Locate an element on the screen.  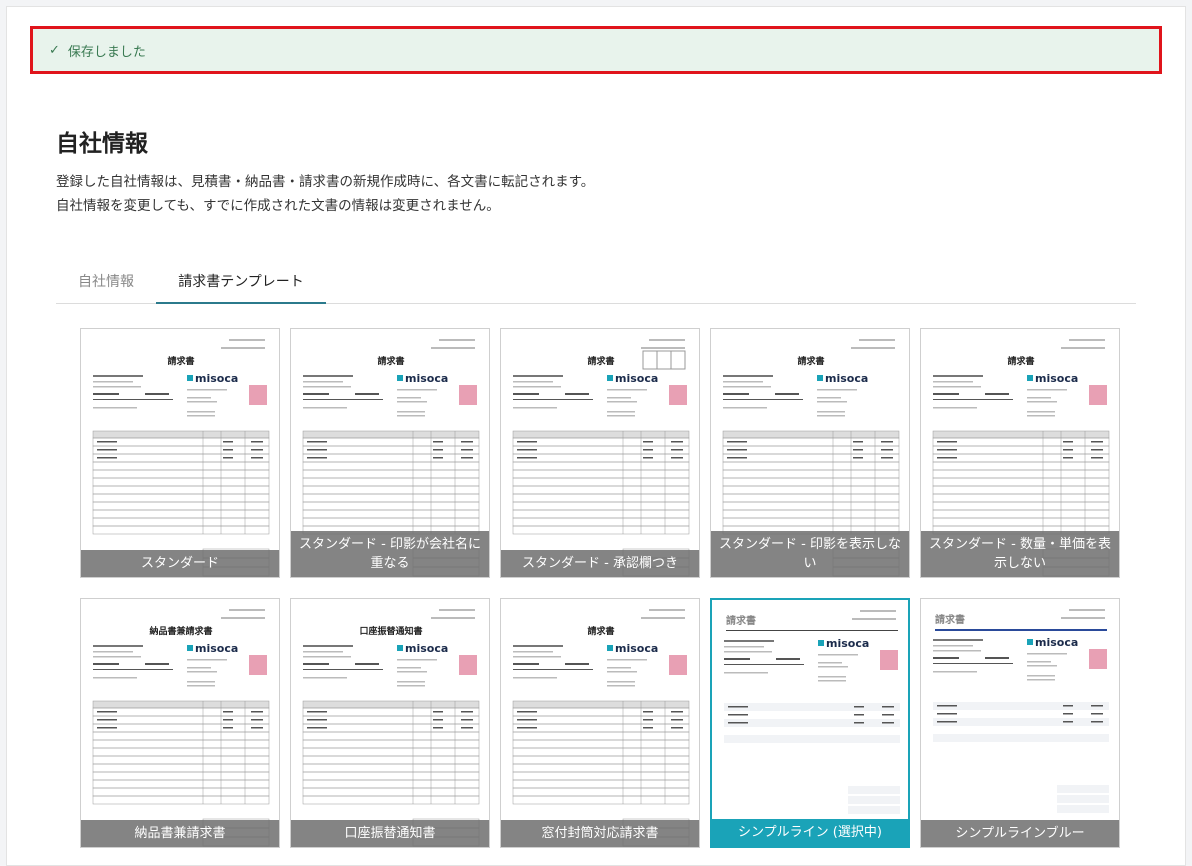
toast-message: 保存しました is located at coordinates (106, 52).